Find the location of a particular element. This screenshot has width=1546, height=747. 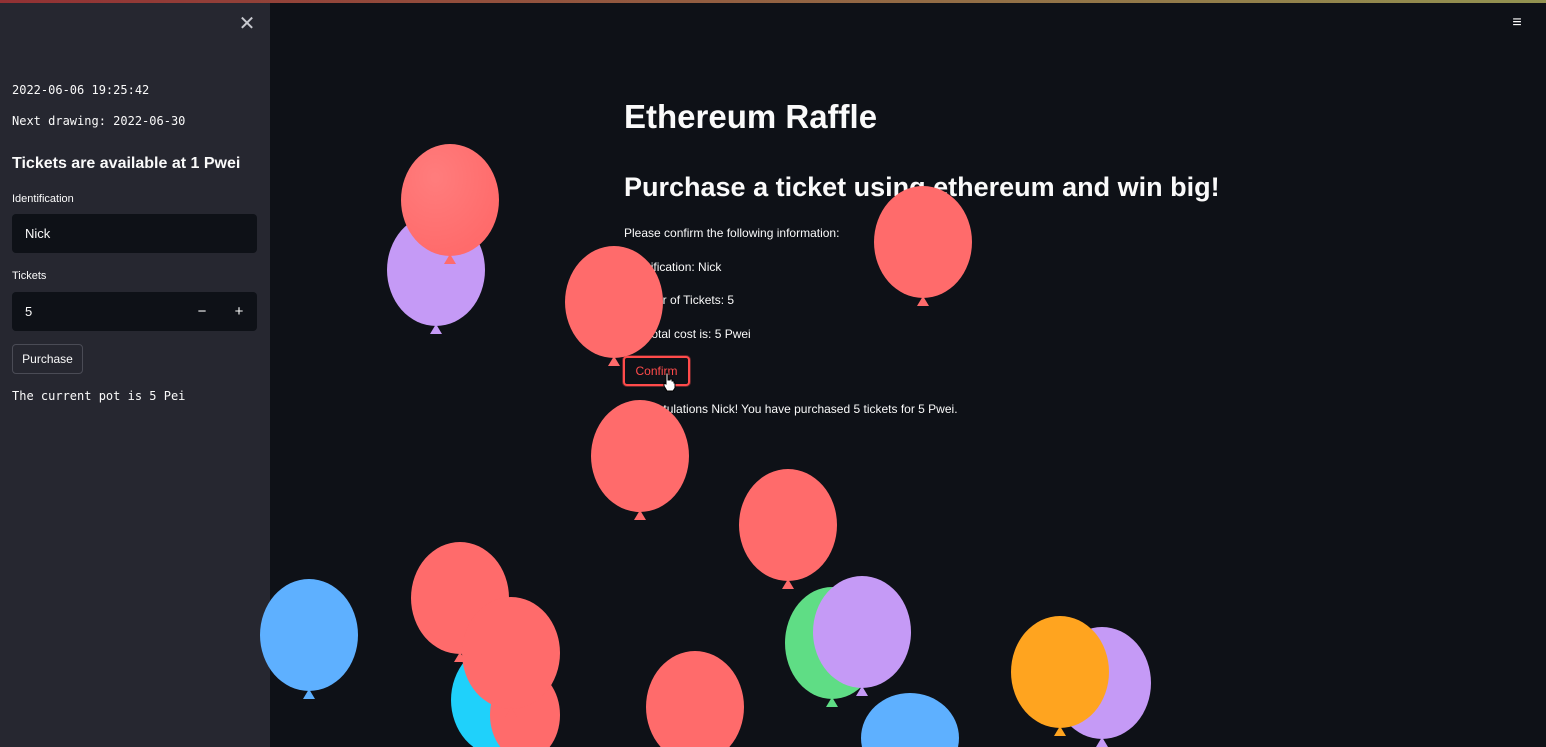

increment-button: + is located at coordinates (239, 311).